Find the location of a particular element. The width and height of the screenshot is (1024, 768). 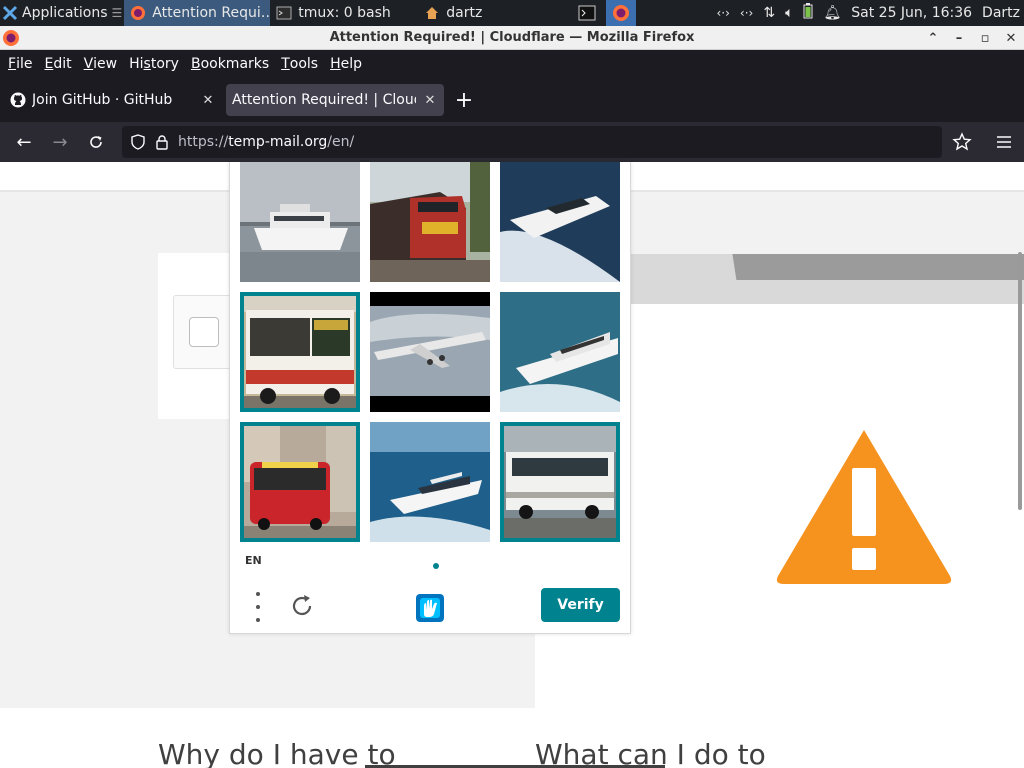

notification-bell-icon: 🔔︎ is located at coordinates (832, 13).